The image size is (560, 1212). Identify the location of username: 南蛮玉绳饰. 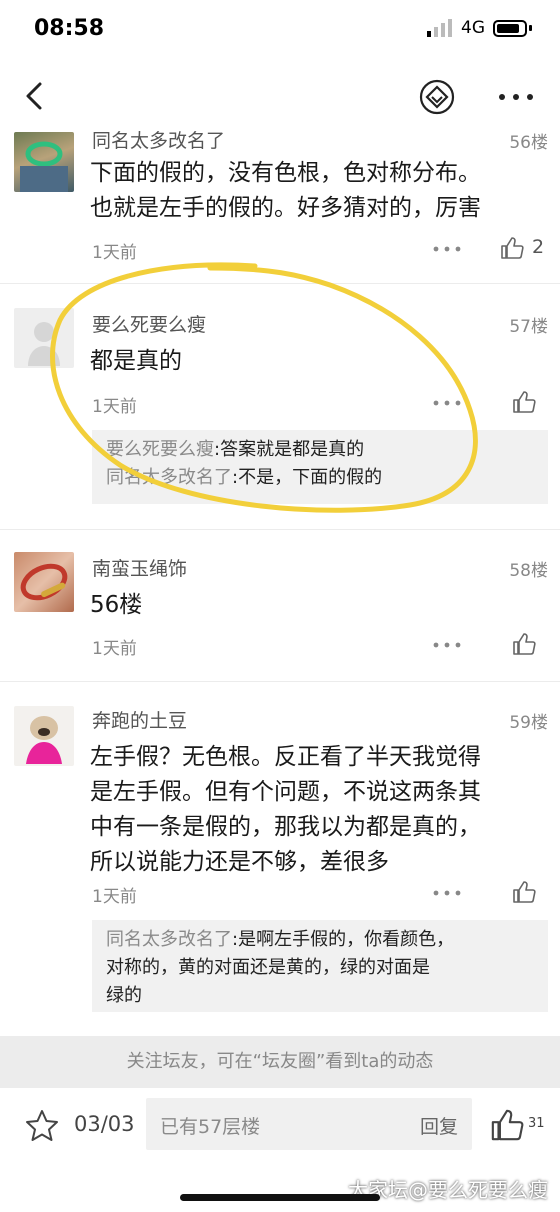
(139, 567).